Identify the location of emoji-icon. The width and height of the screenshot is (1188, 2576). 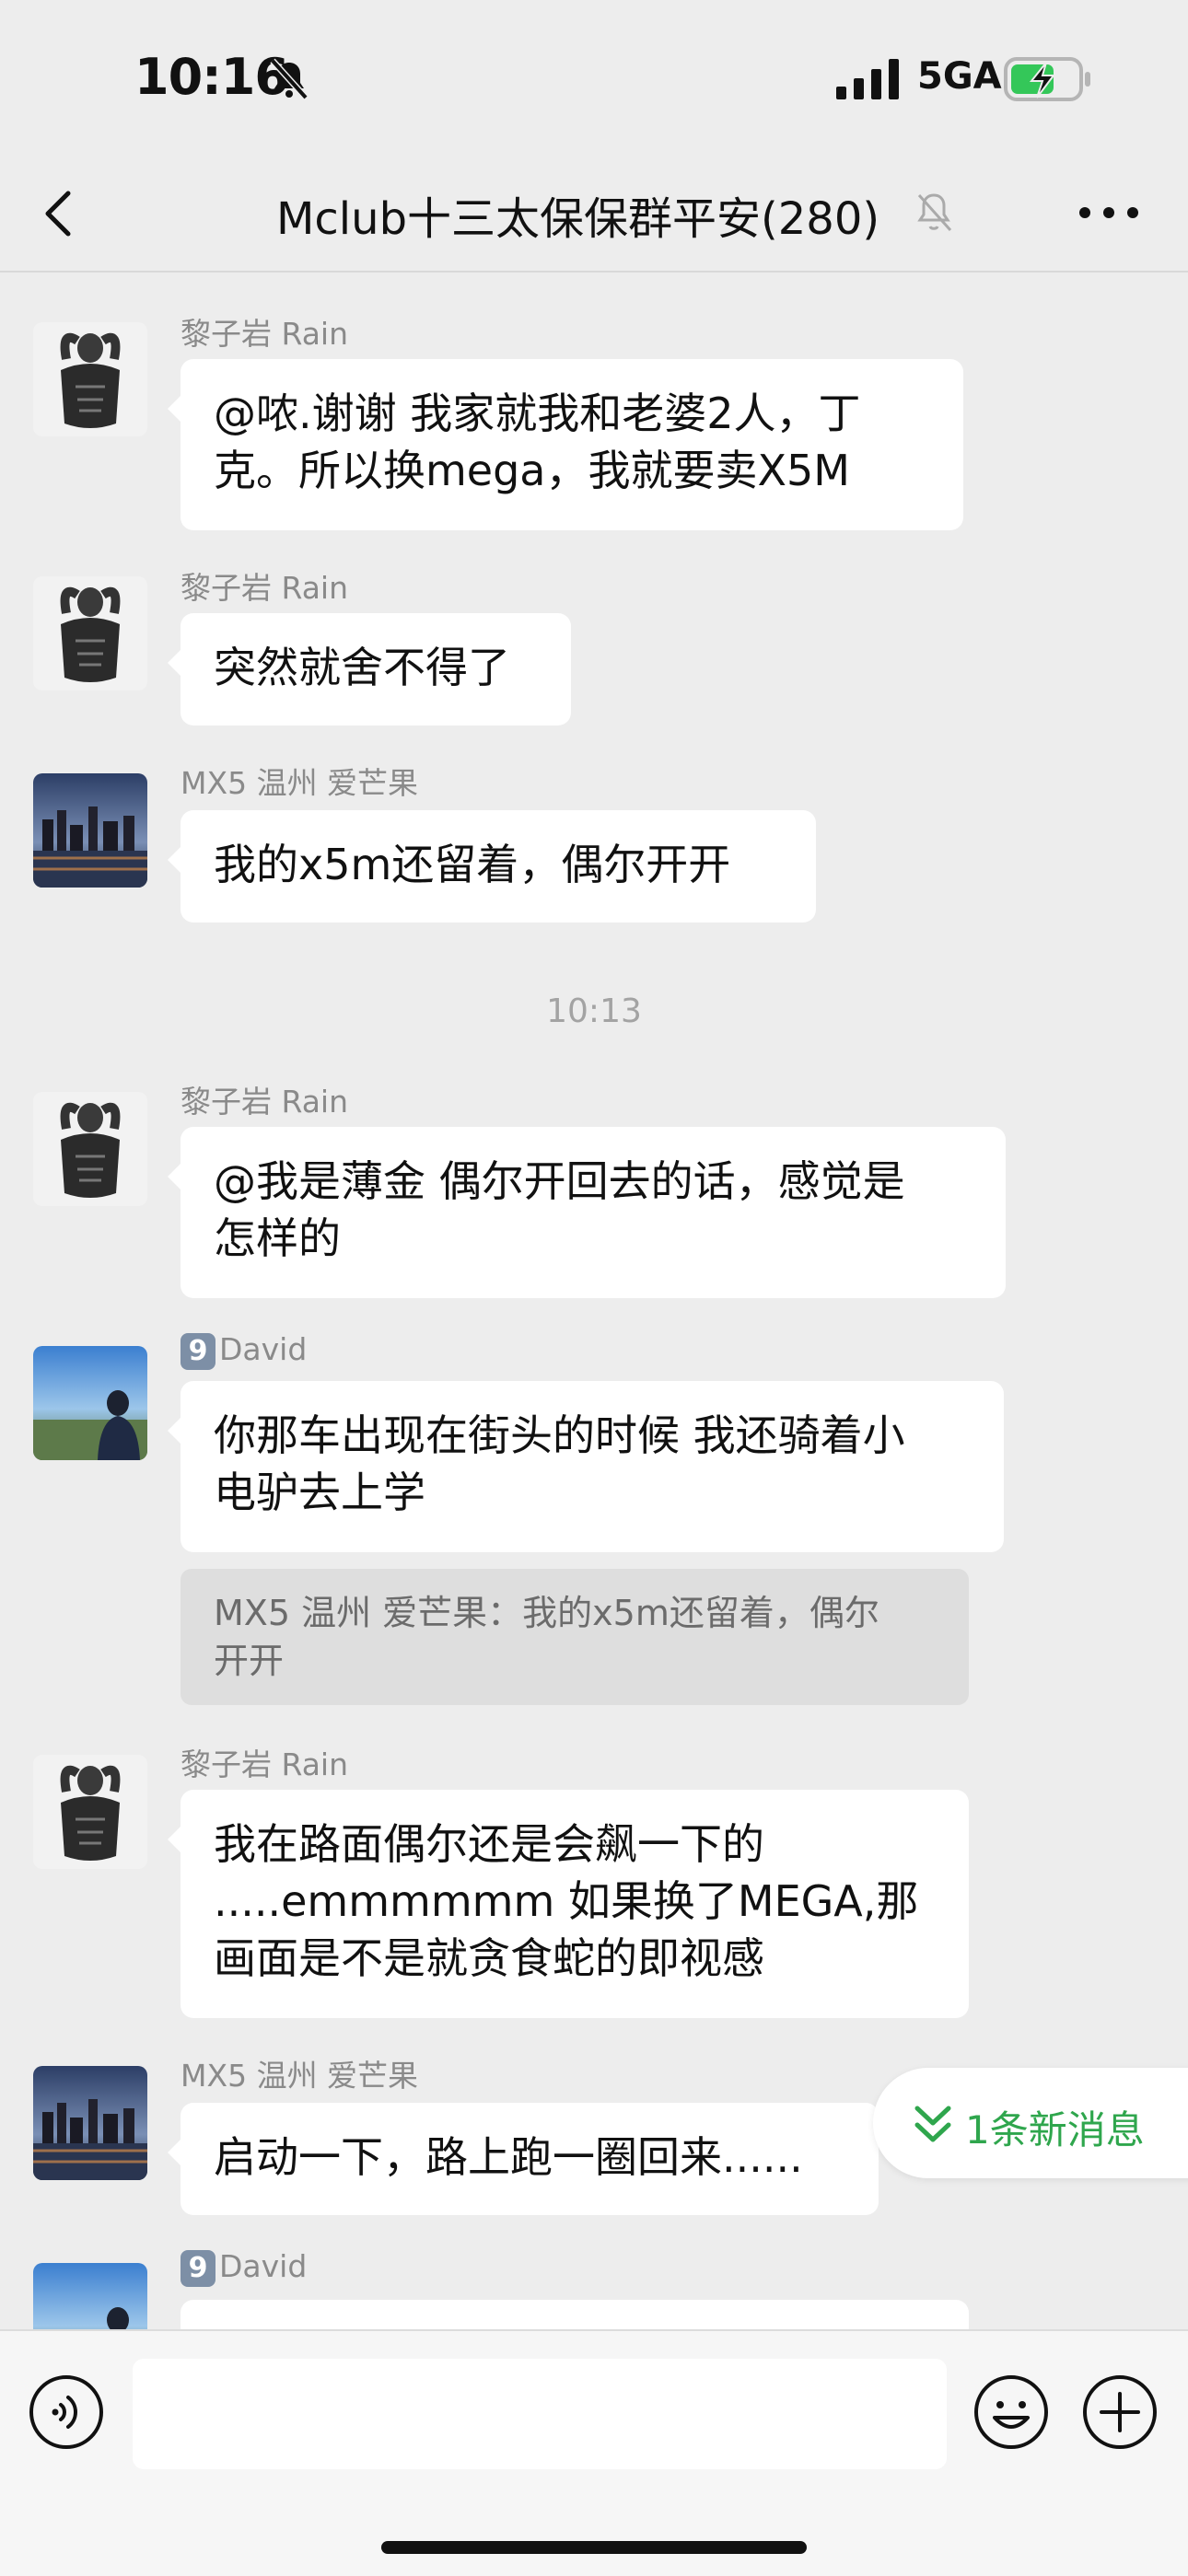
(1011, 2412).